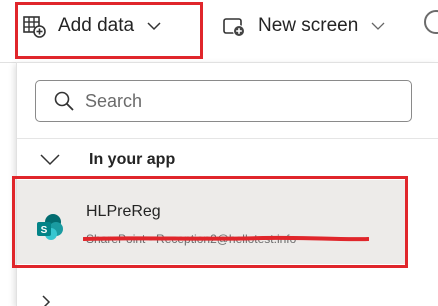 The image size is (438, 306). Describe the element at coordinates (234, 26) in the screenshot. I see `new-screen-icon` at that location.